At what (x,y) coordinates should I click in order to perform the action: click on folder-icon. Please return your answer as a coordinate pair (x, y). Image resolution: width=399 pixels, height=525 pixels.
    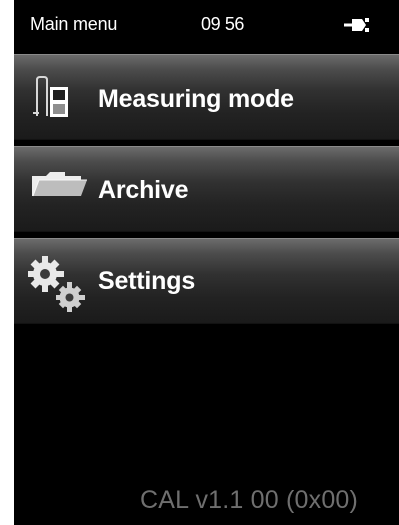
    Looking at the image, I should click on (59, 184).